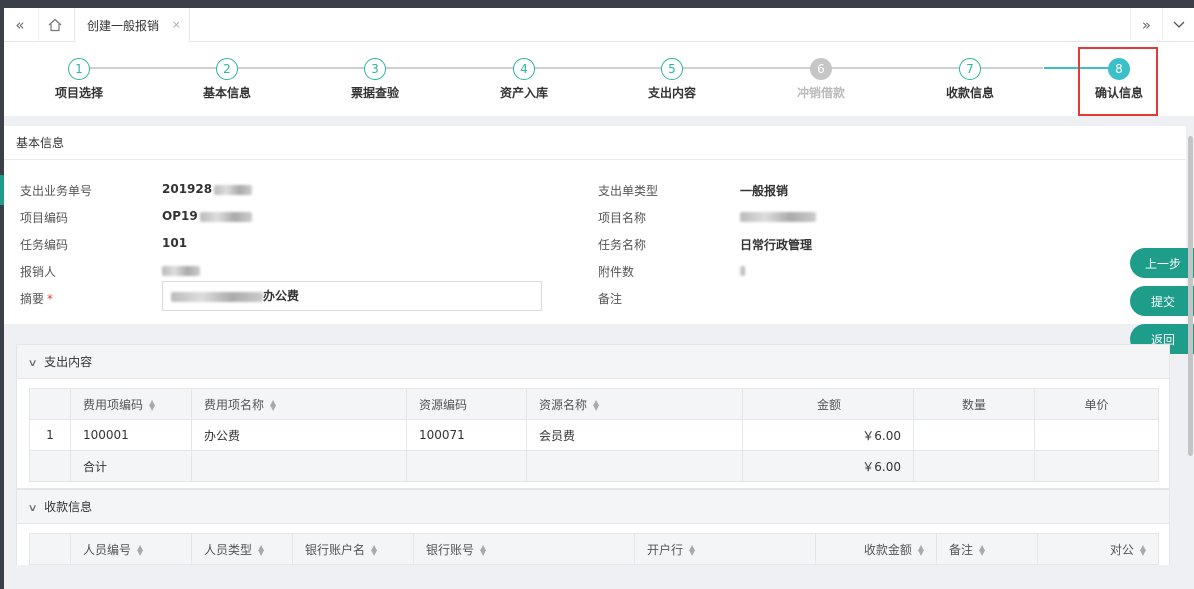 This screenshot has height=589, width=1194. Describe the element at coordinates (20, 25) in the screenshot. I see `double-chevron-left-icon: «` at that location.